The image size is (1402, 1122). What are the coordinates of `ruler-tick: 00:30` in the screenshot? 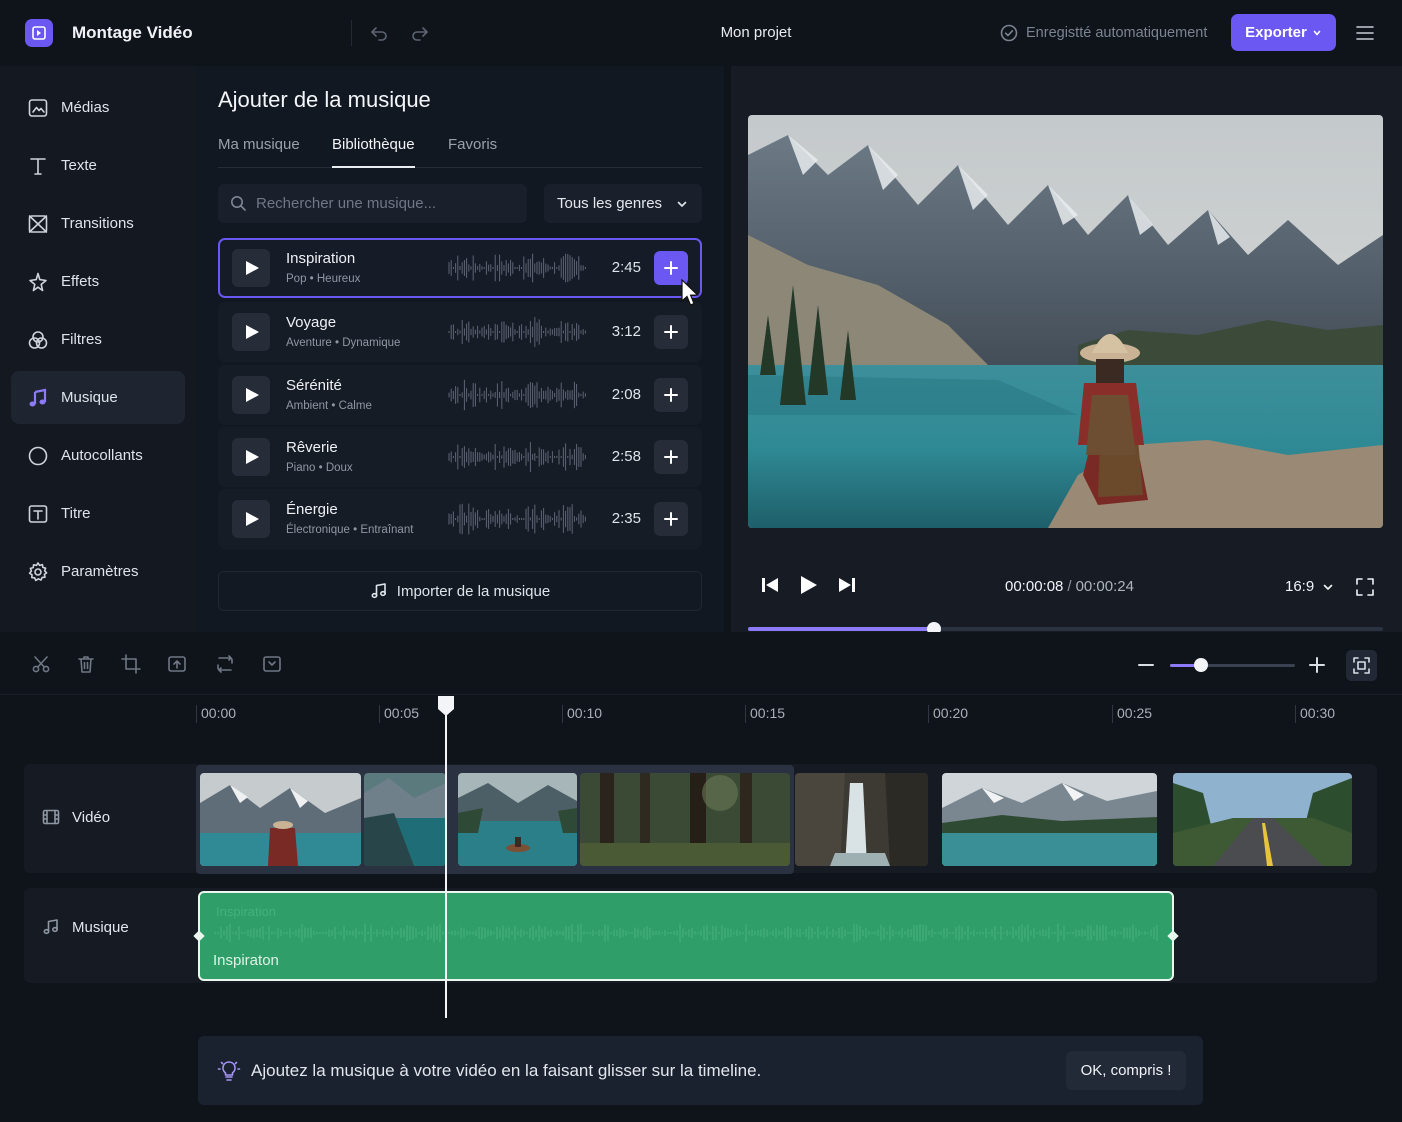 It's located at (1315, 714).